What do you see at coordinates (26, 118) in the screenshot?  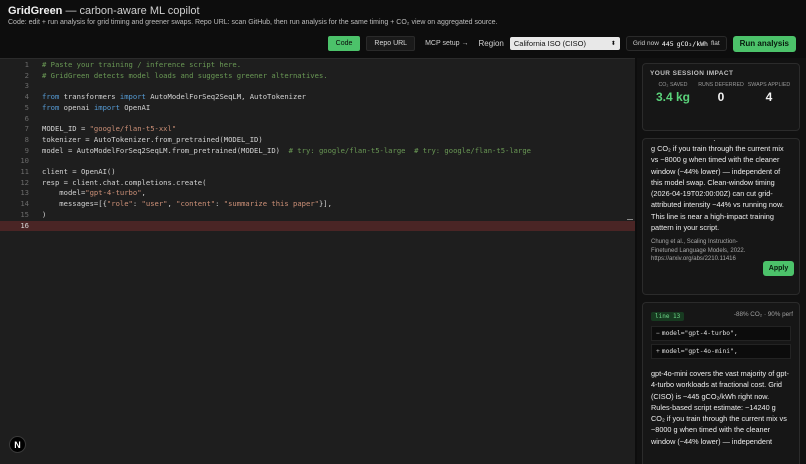 I see `line-number: 6` at bounding box center [26, 118].